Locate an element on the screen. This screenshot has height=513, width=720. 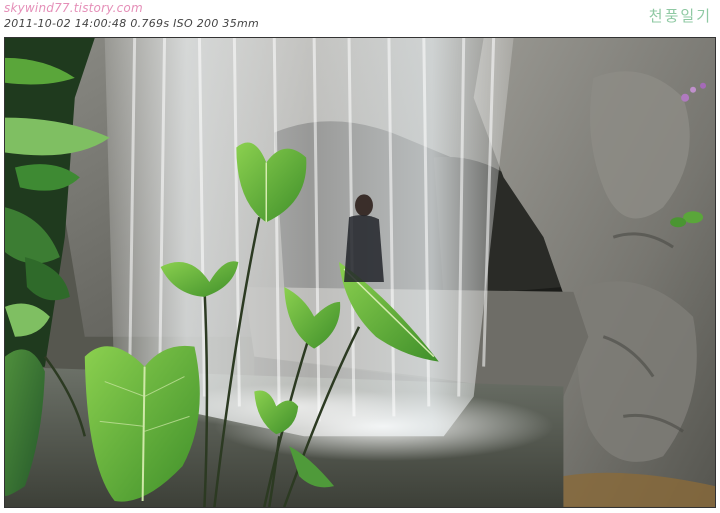
site-url: skywind77.tistory.com is located at coordinates (73, 8).